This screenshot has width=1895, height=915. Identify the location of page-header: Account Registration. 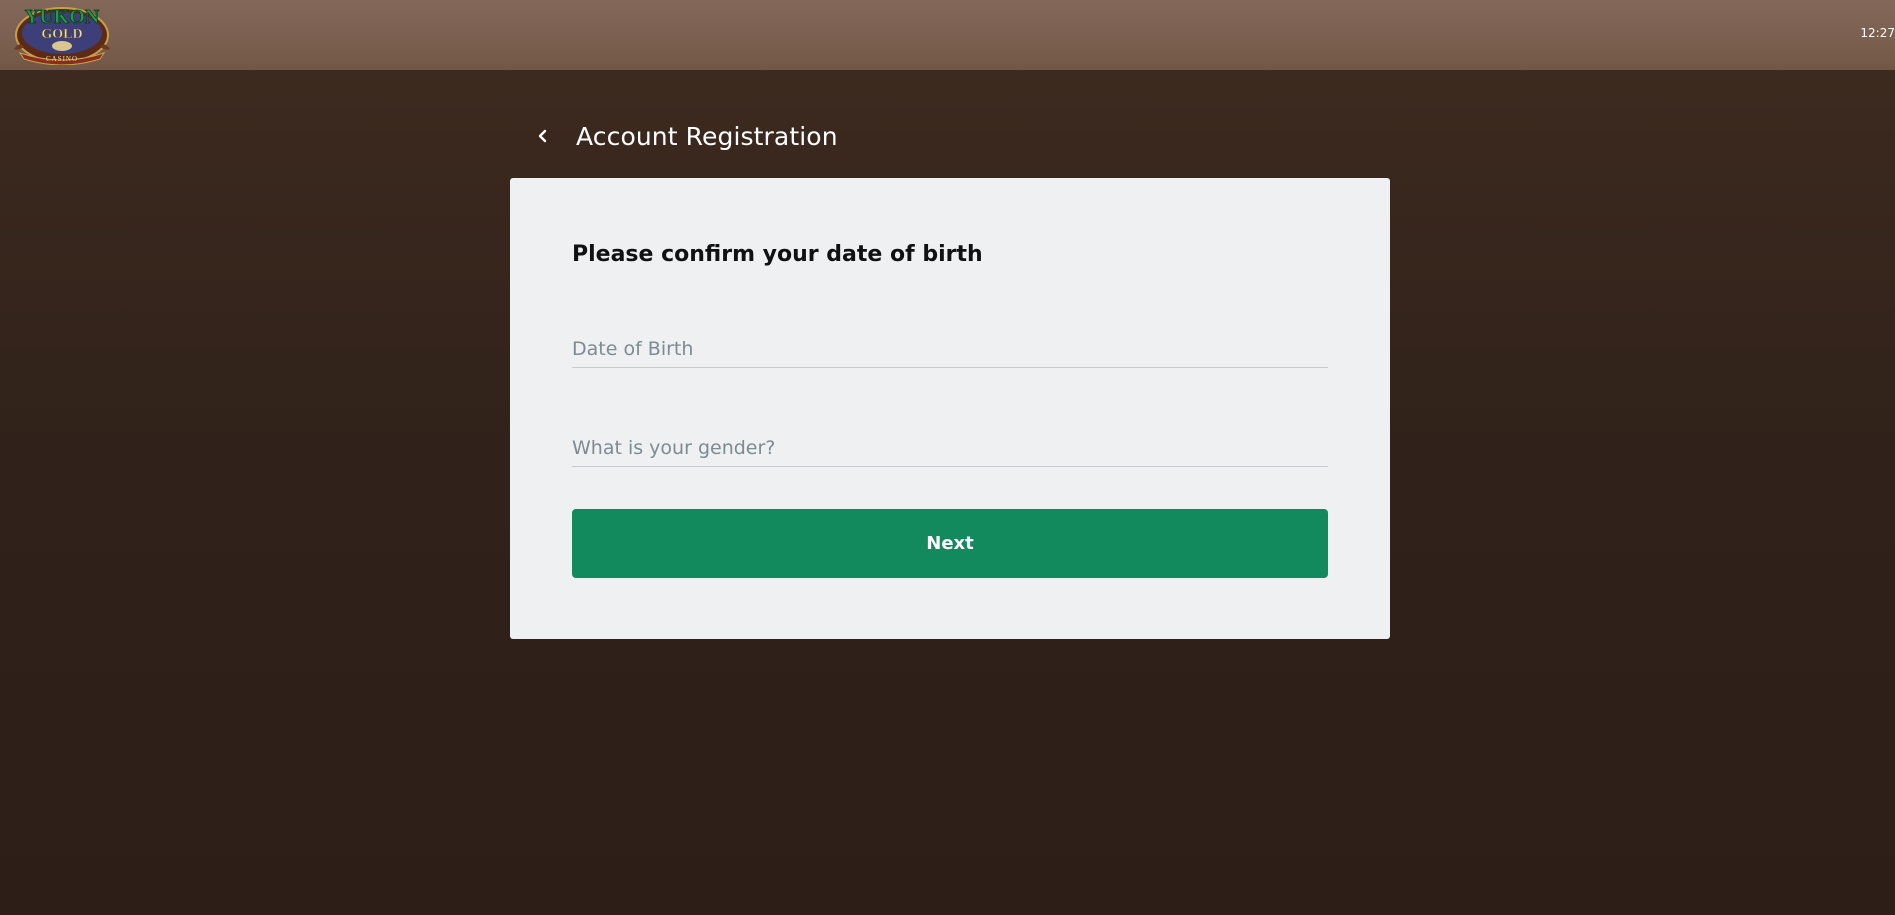
(683, 136).